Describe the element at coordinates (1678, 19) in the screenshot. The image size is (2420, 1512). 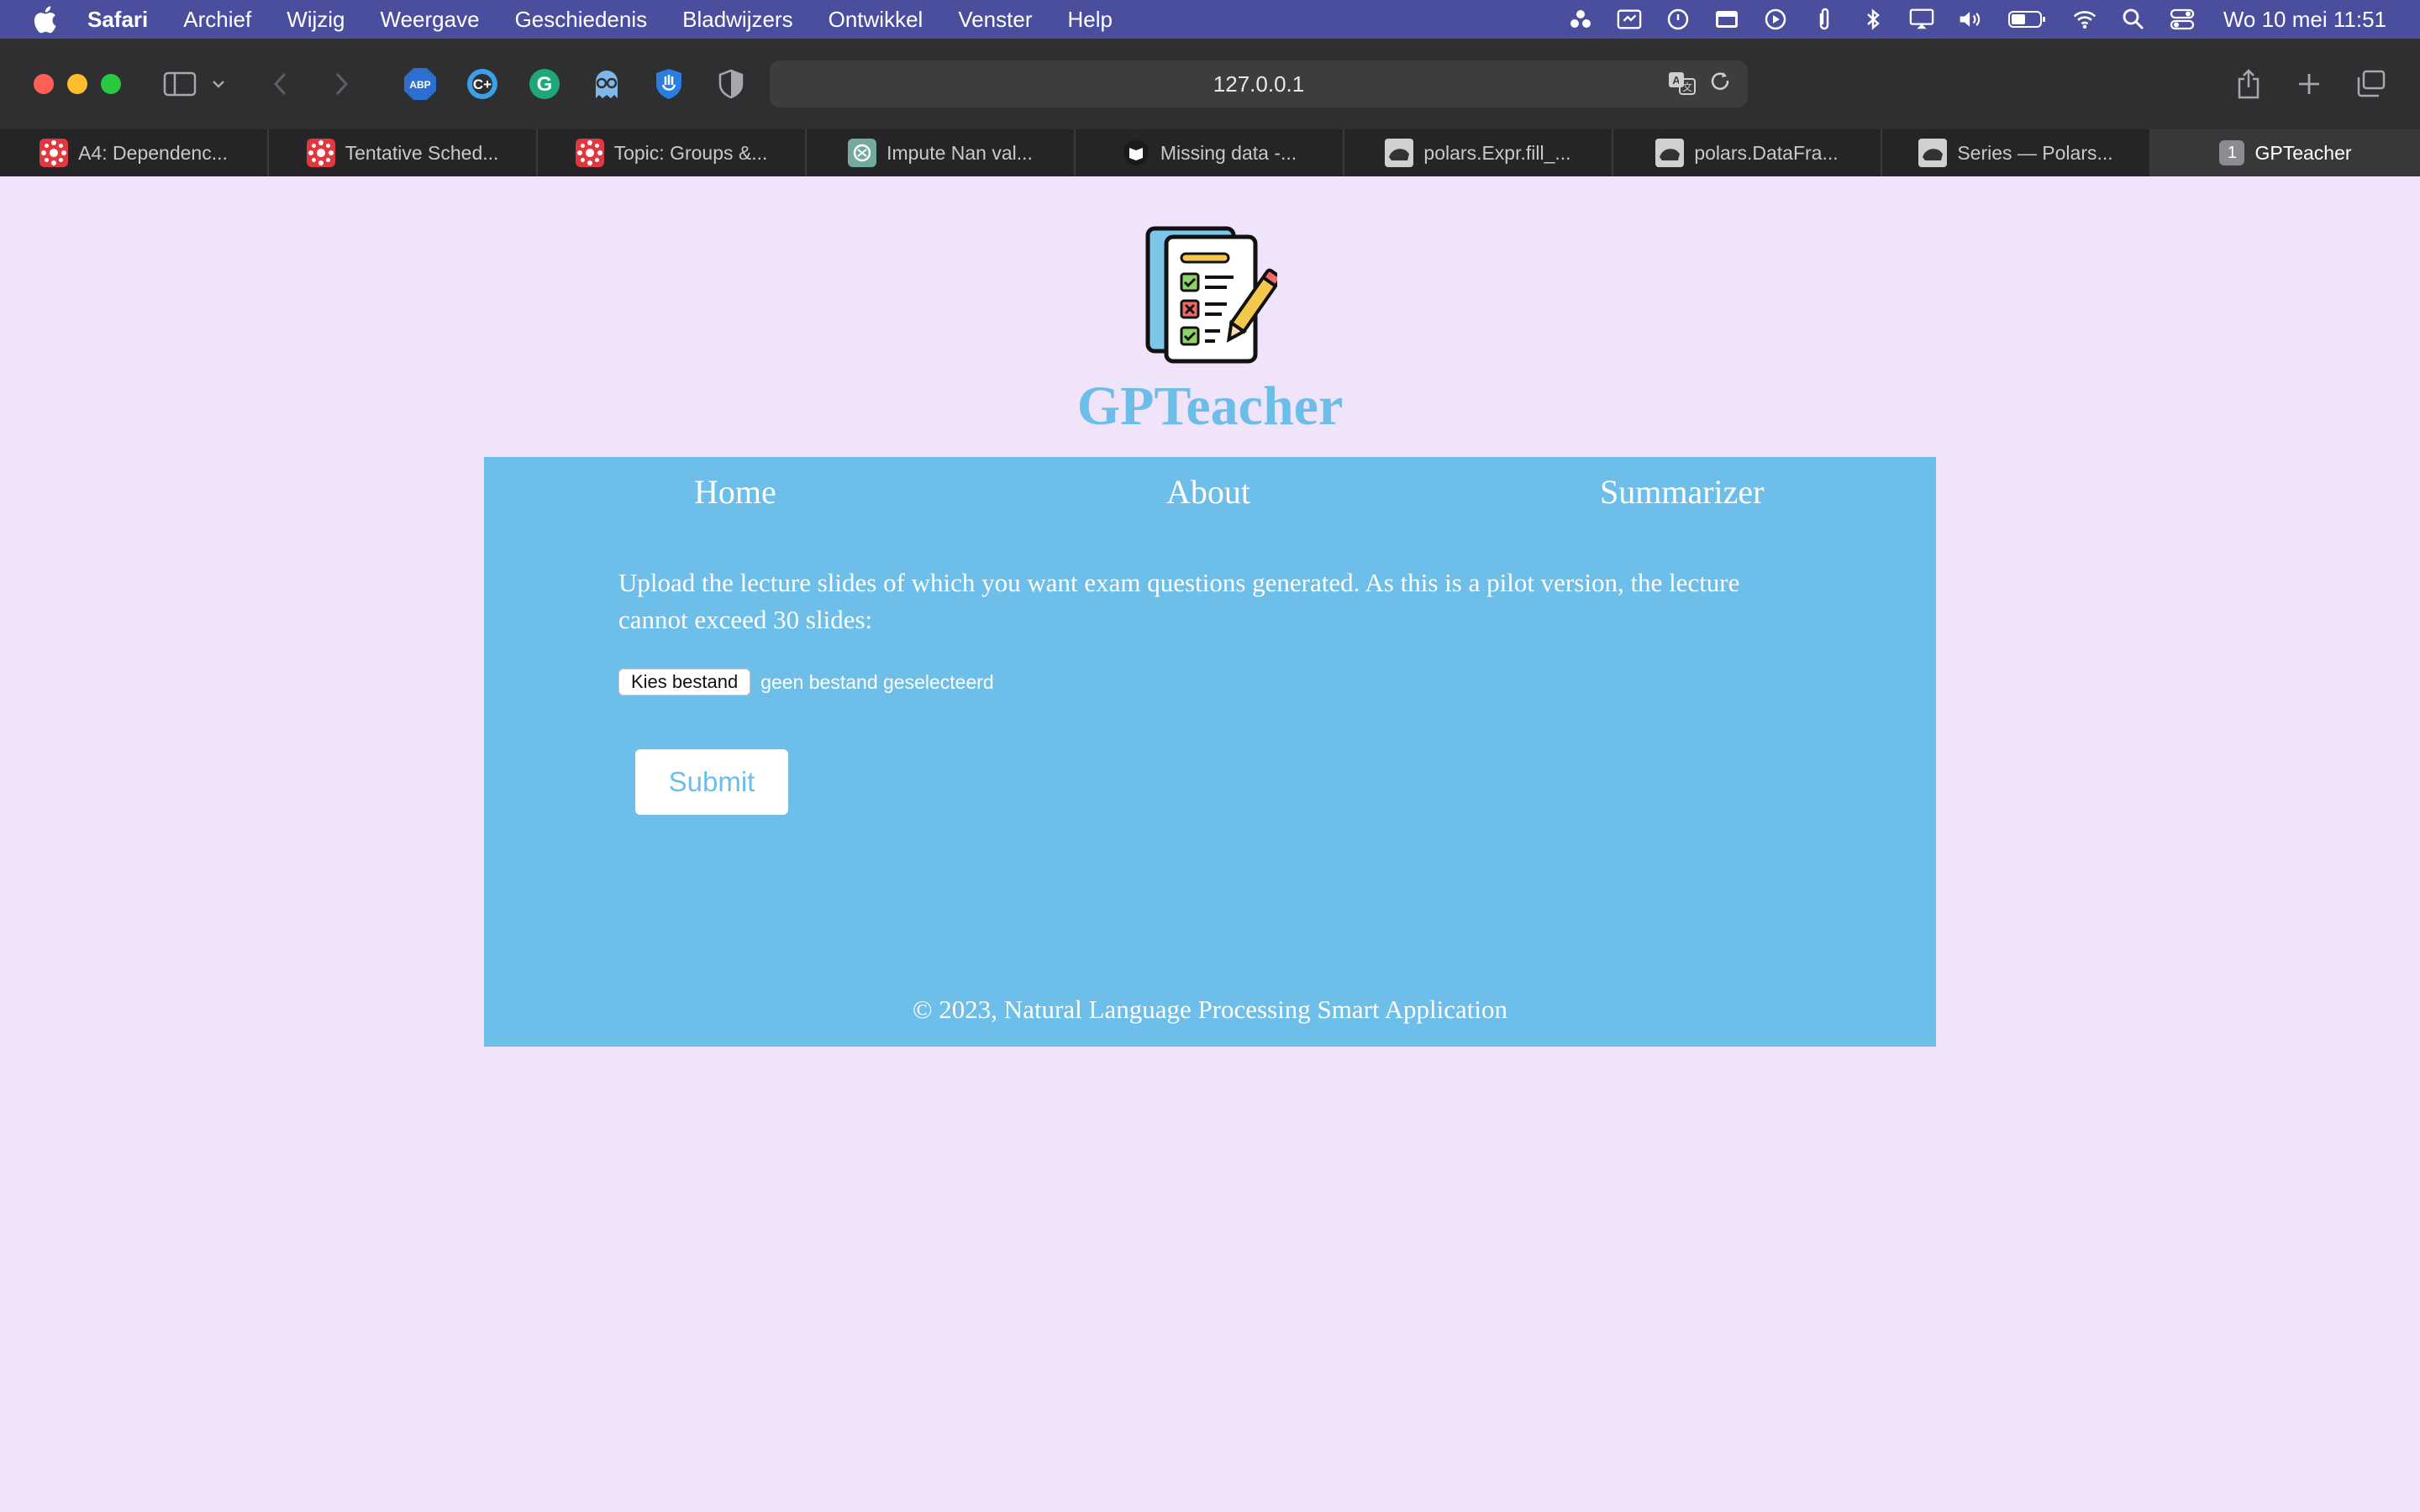
I see `power-timer-icon` at that location.